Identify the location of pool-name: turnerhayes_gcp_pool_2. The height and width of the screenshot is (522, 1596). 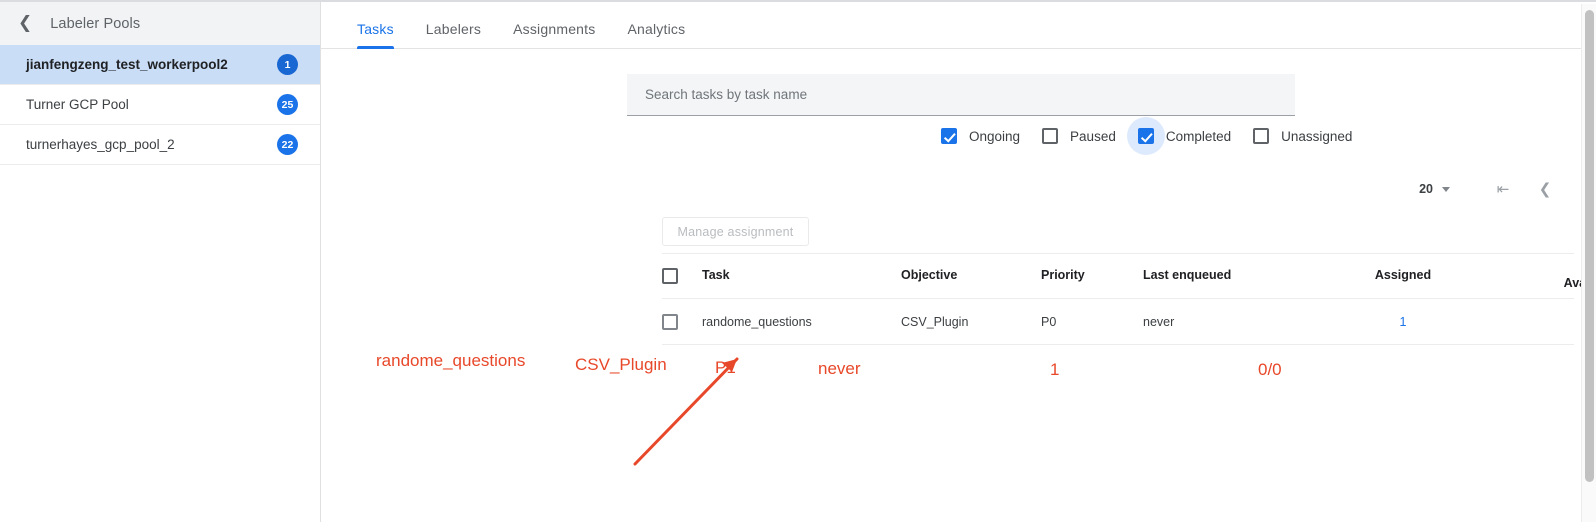
(100, 144).